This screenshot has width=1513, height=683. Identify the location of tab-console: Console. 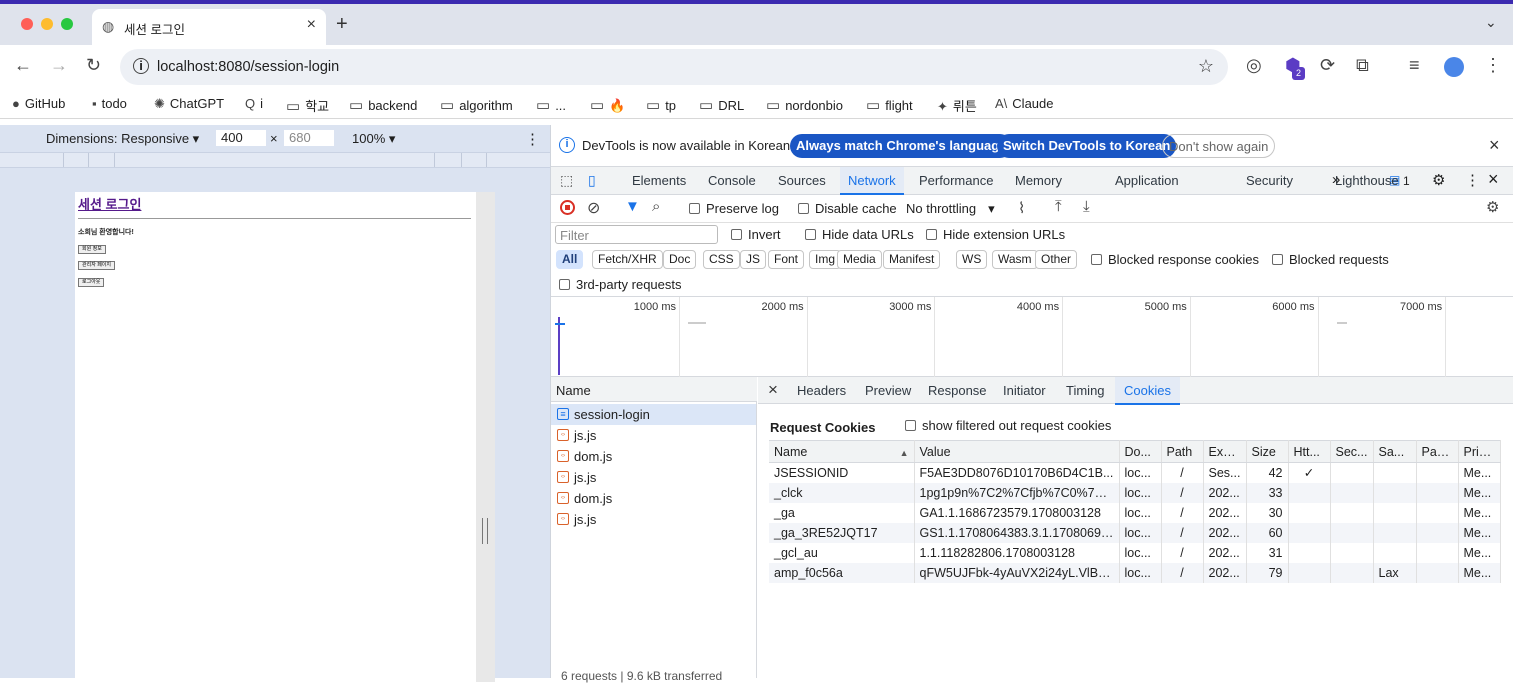
(732, 180).